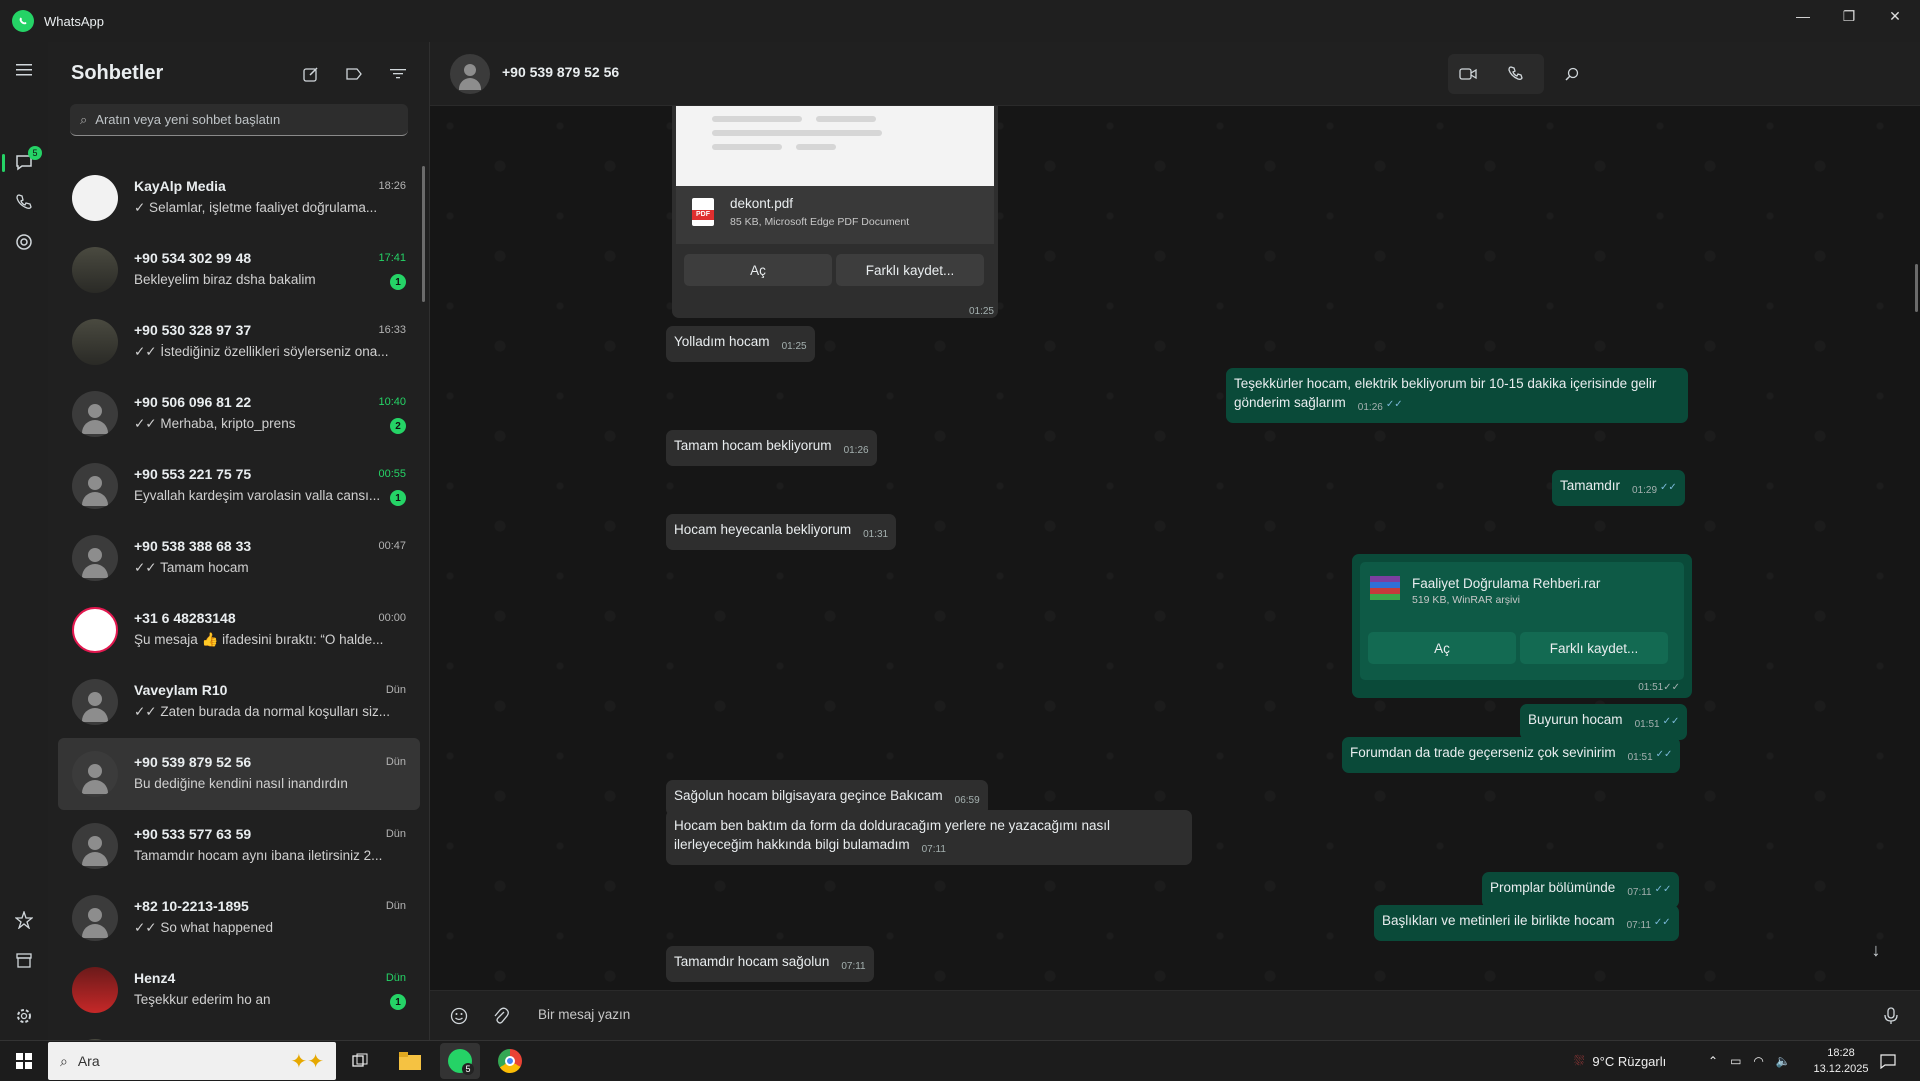 The image size is (1920, 1081). What do you see at coordinates (423, 234) in the screenshot?
I see `chat-list-scrollbar` at bounding box center [423, 234].